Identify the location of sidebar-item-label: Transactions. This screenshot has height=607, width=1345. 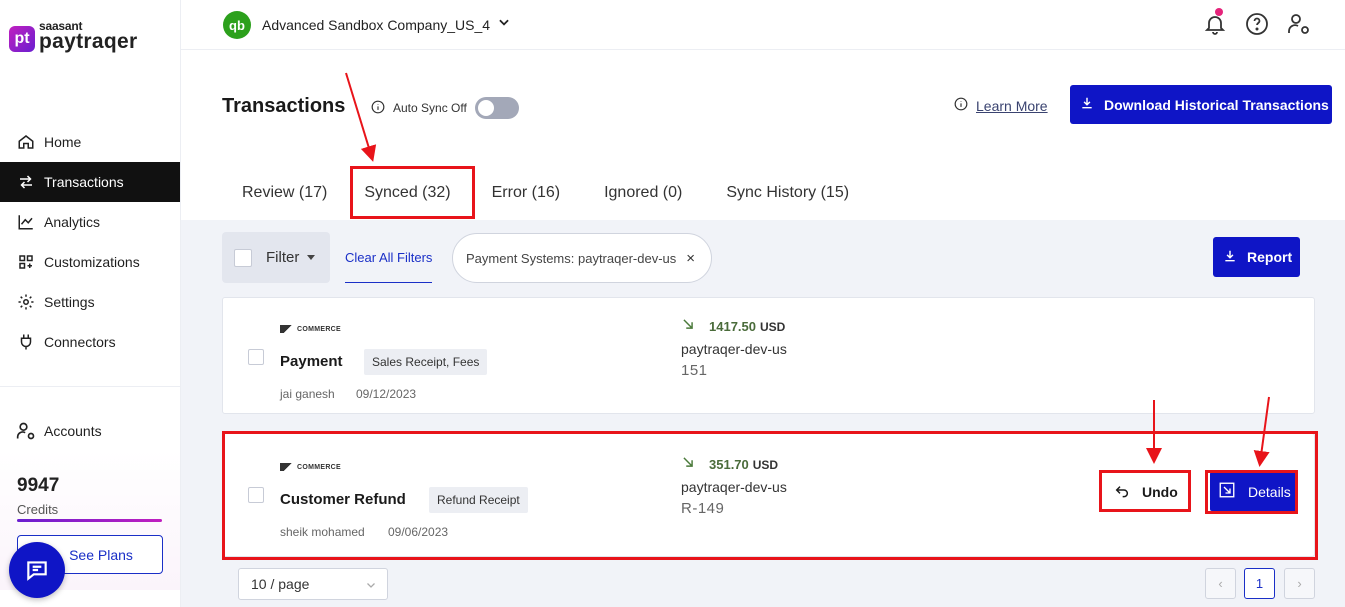
(84, 182).